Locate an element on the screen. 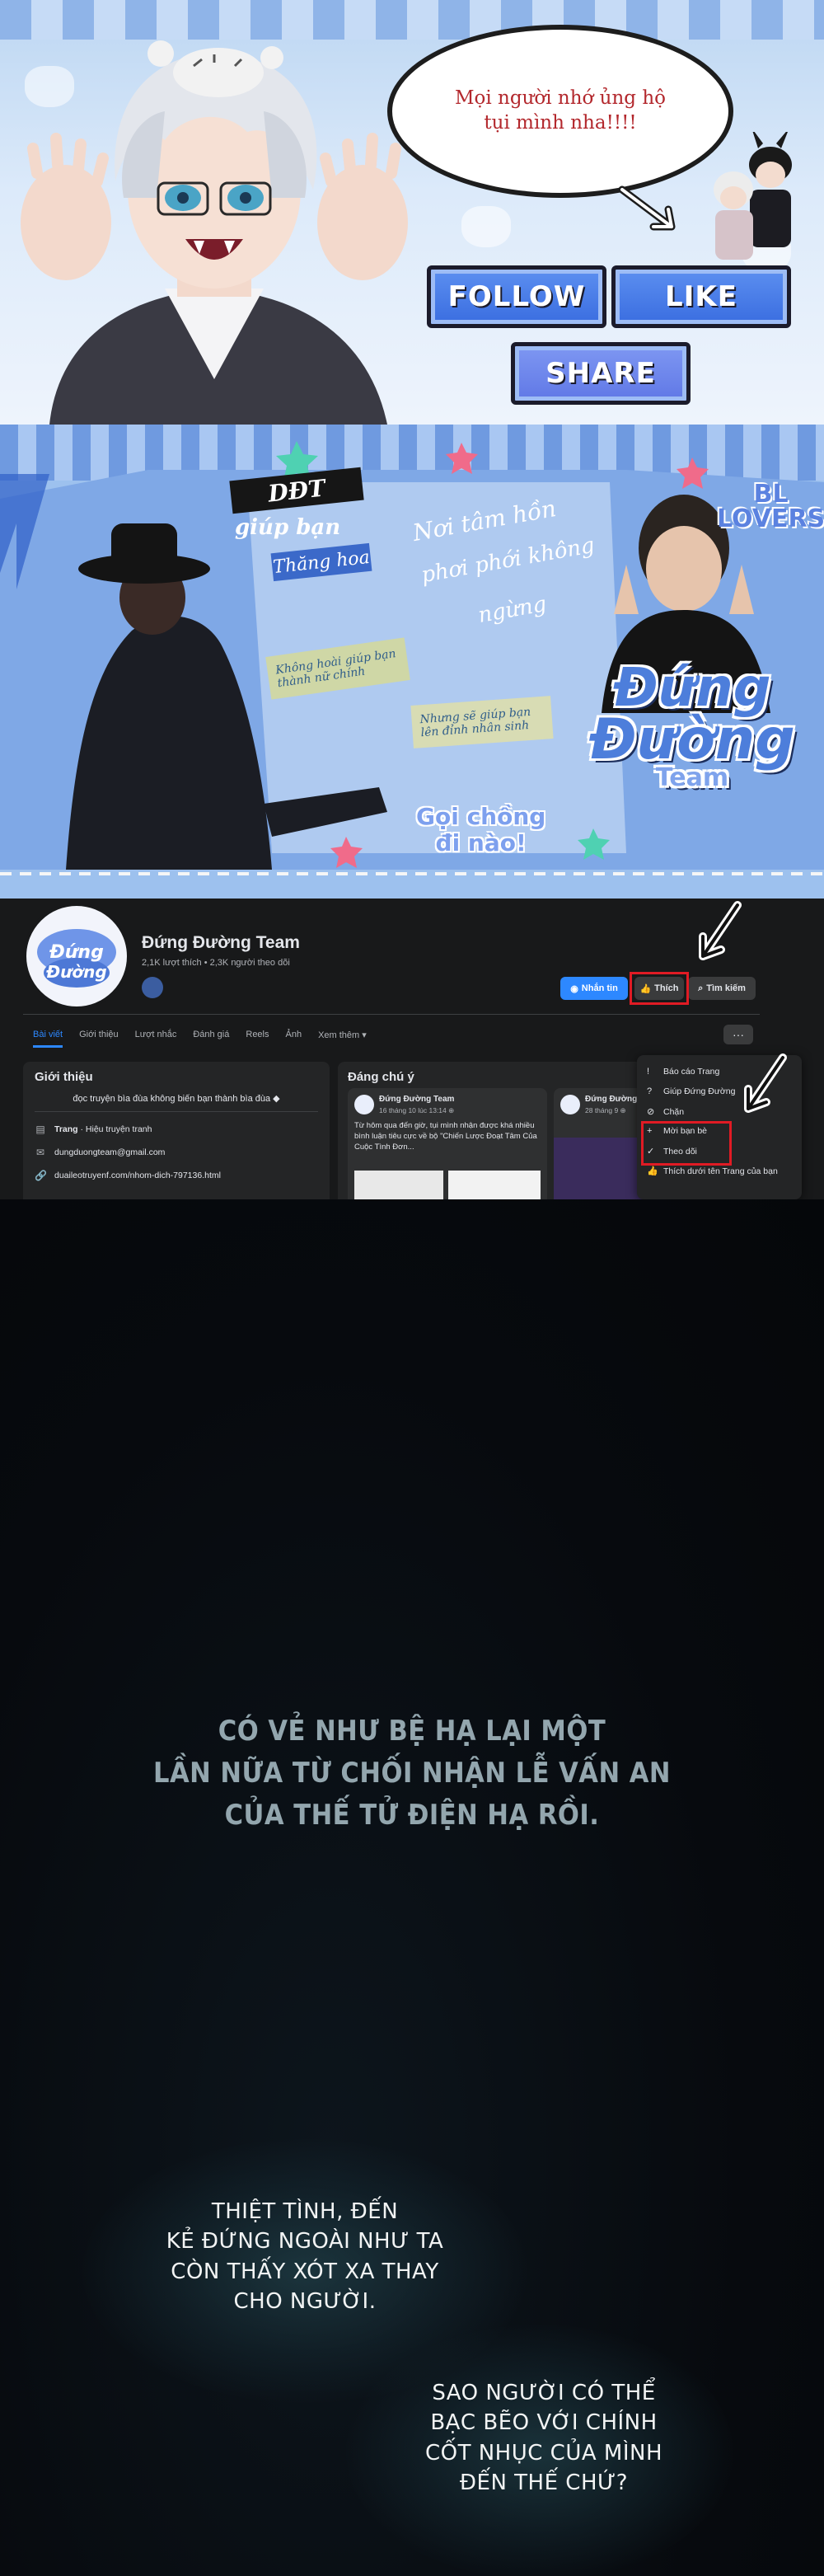 The height and width of the screenshot is (2576, 824). page-avatar: Đứng Đường is located at coordinates (76, 957).